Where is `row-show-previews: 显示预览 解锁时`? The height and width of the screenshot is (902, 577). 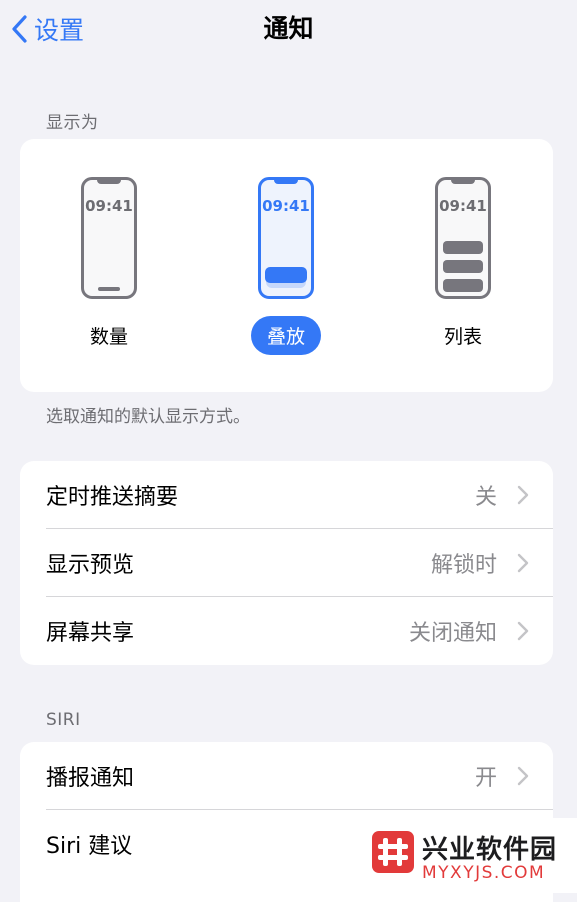 row-show-previews: 显示预览 解锁时 is located at coordinates (286, 563).